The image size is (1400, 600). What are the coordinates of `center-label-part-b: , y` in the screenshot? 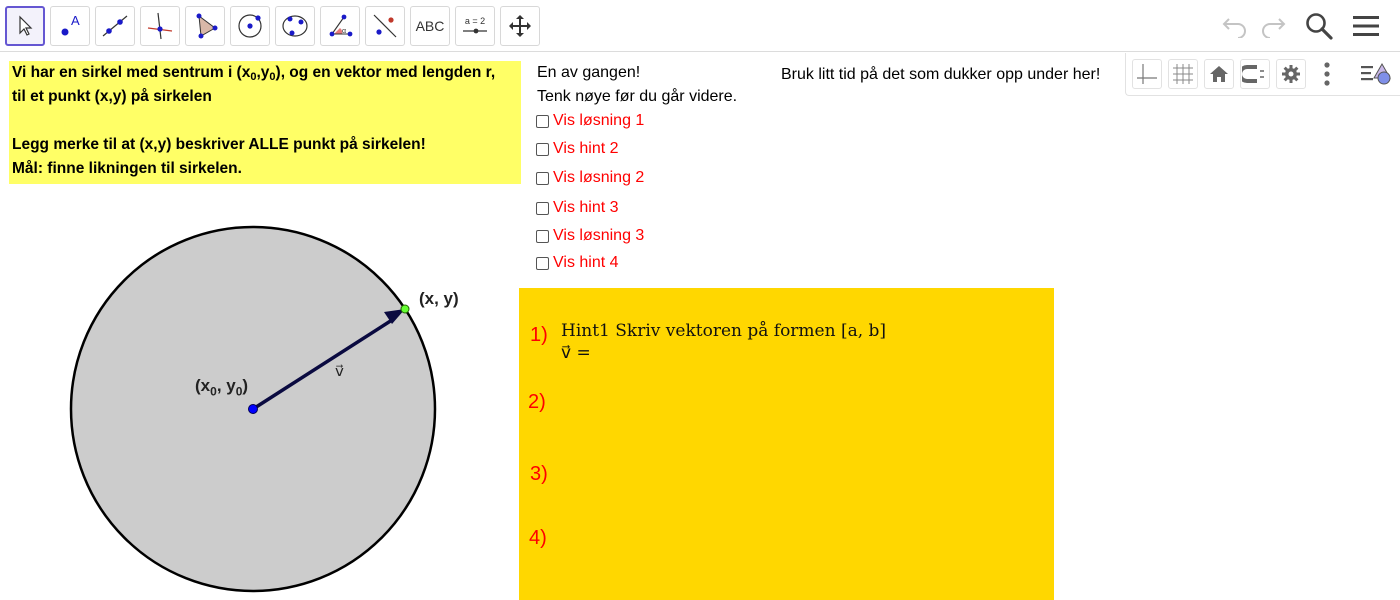 It's located at (226, 385).